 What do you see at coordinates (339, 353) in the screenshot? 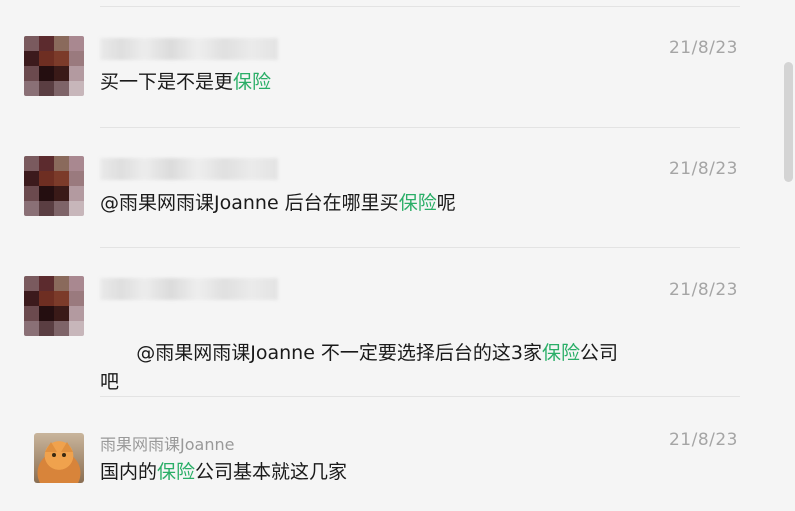
I see `text-segment: @雨果网雨课Joanne 不一定要选择后台的这3家` at bounding box center [339, 353].